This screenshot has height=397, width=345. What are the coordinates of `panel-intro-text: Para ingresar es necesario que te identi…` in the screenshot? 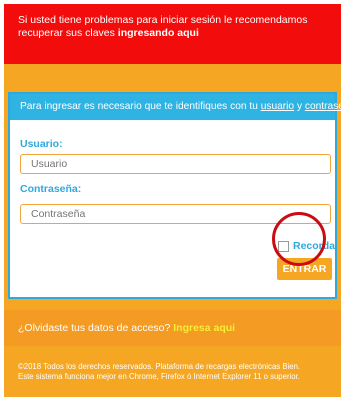 It's located at (140, 106).